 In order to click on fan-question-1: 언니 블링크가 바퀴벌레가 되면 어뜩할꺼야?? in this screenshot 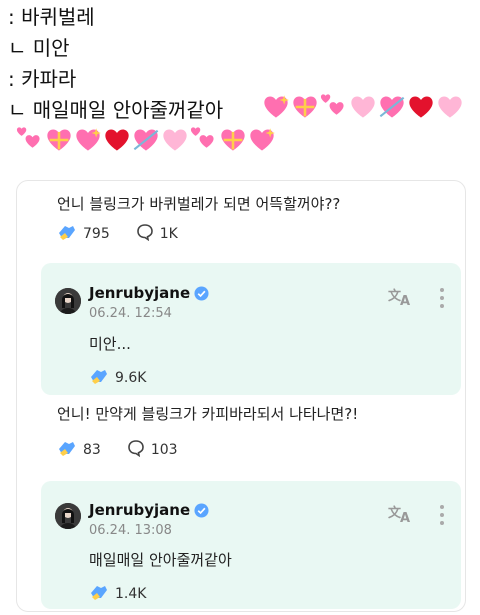, I will do `click(199, 204)`.